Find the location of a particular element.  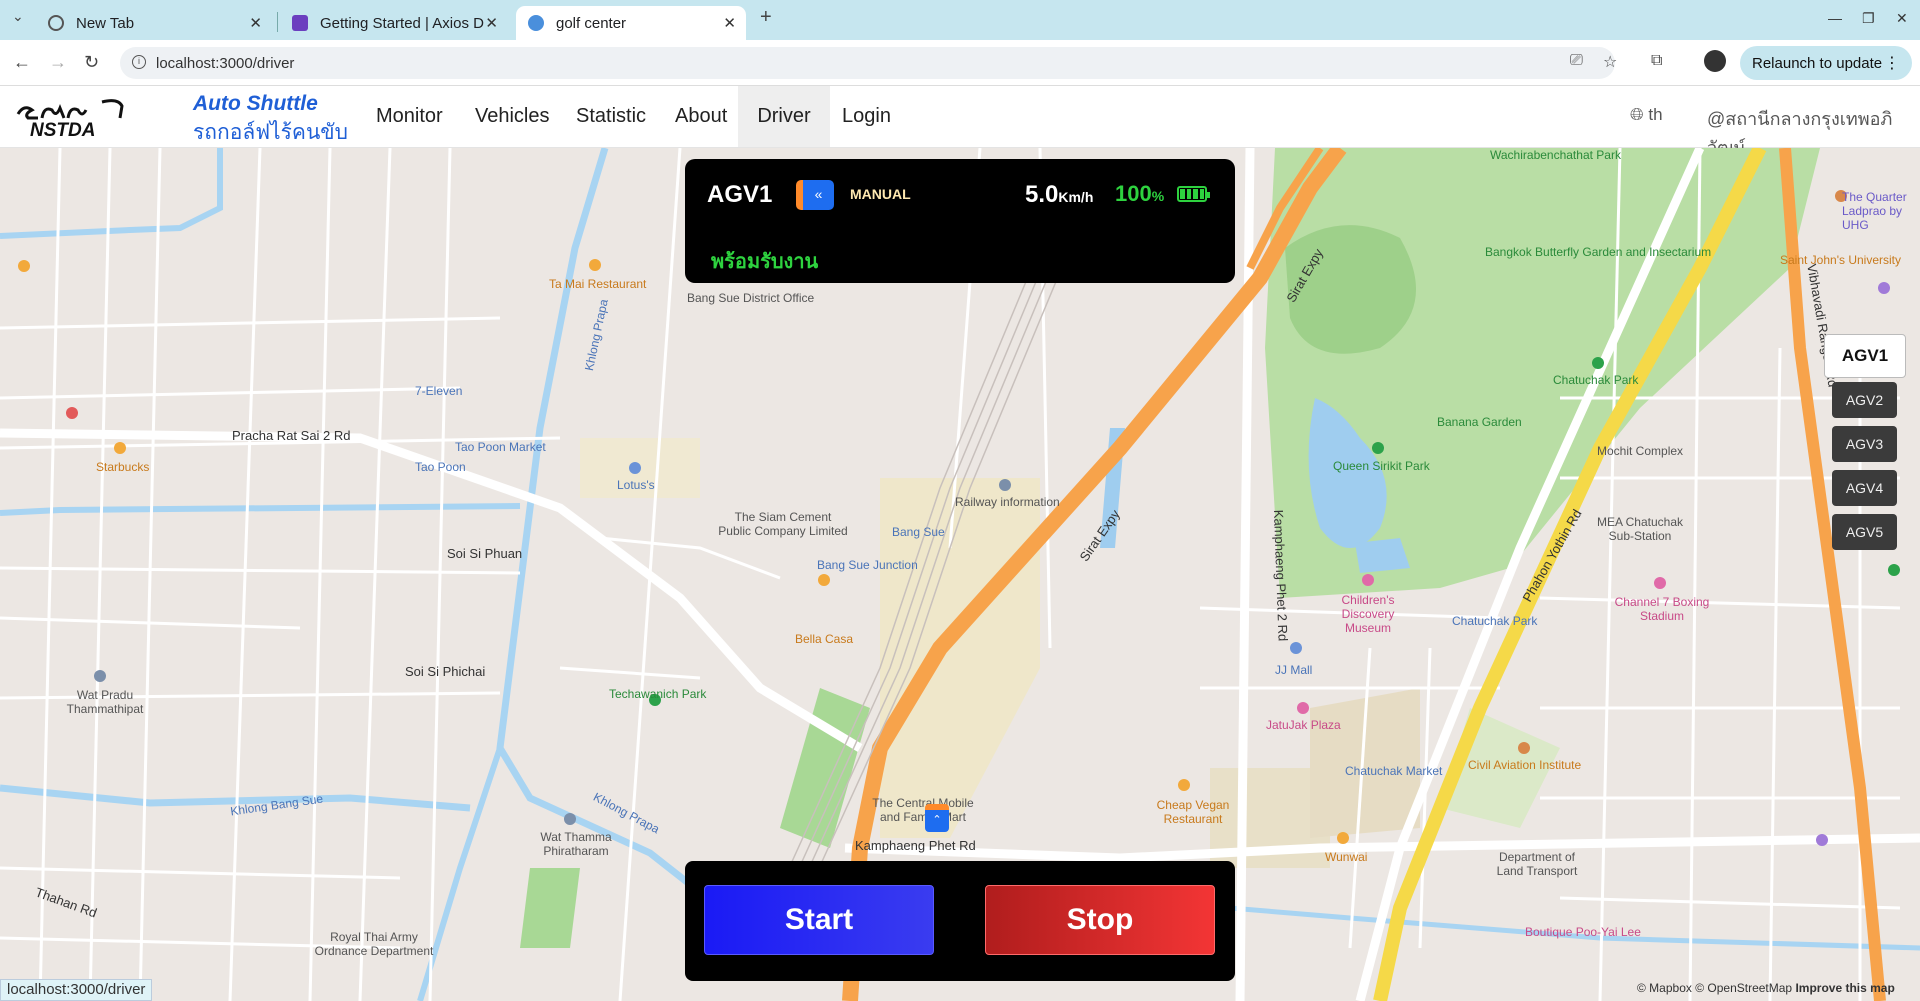

speed-unit: Km/h is located at coordinates (1076, 197).